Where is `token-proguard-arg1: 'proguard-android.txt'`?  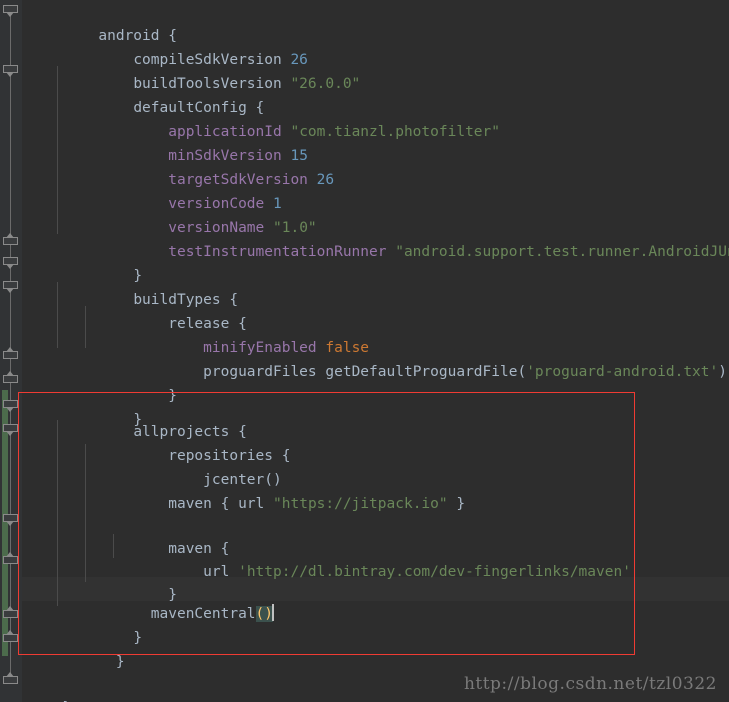
token-proguard-arg1: 'proguard-android.txt' is located at coordinates (622, 372).